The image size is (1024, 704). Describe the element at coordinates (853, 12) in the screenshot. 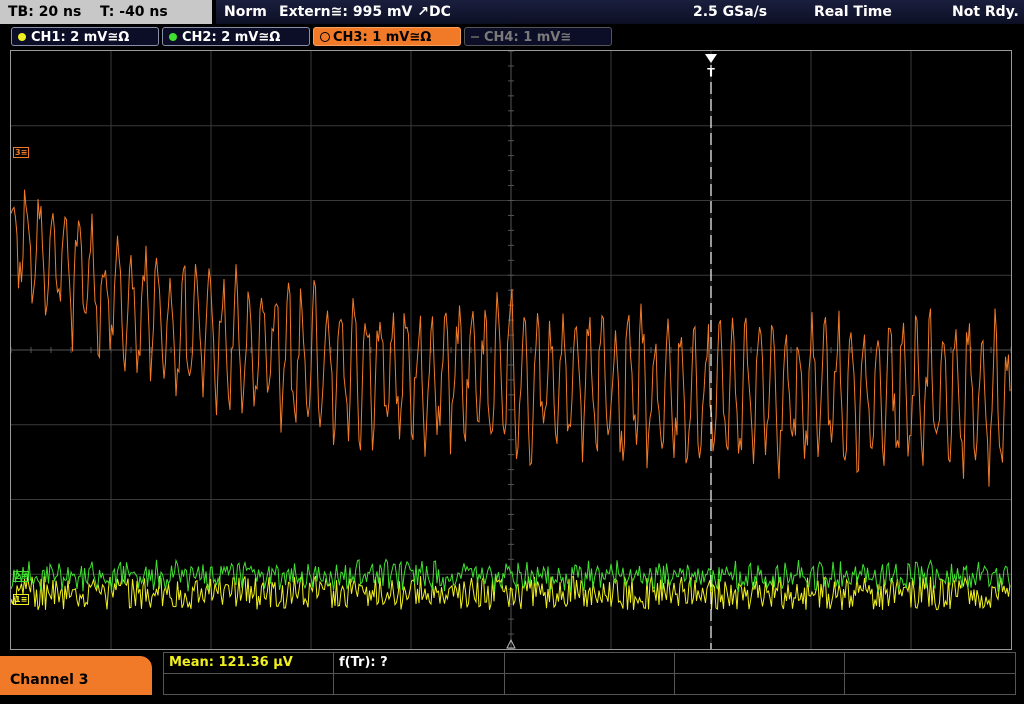

I see `acquisition-mode: Real Time` at that location.